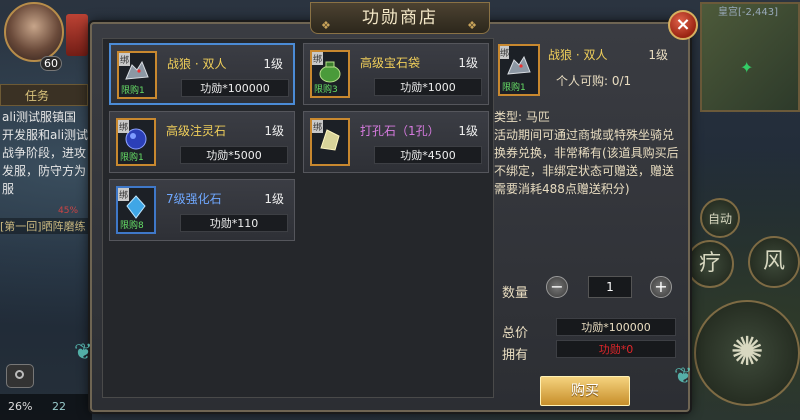 This screenshot has height=420, width=800. I want to click on health-bar, so click(77, 35).